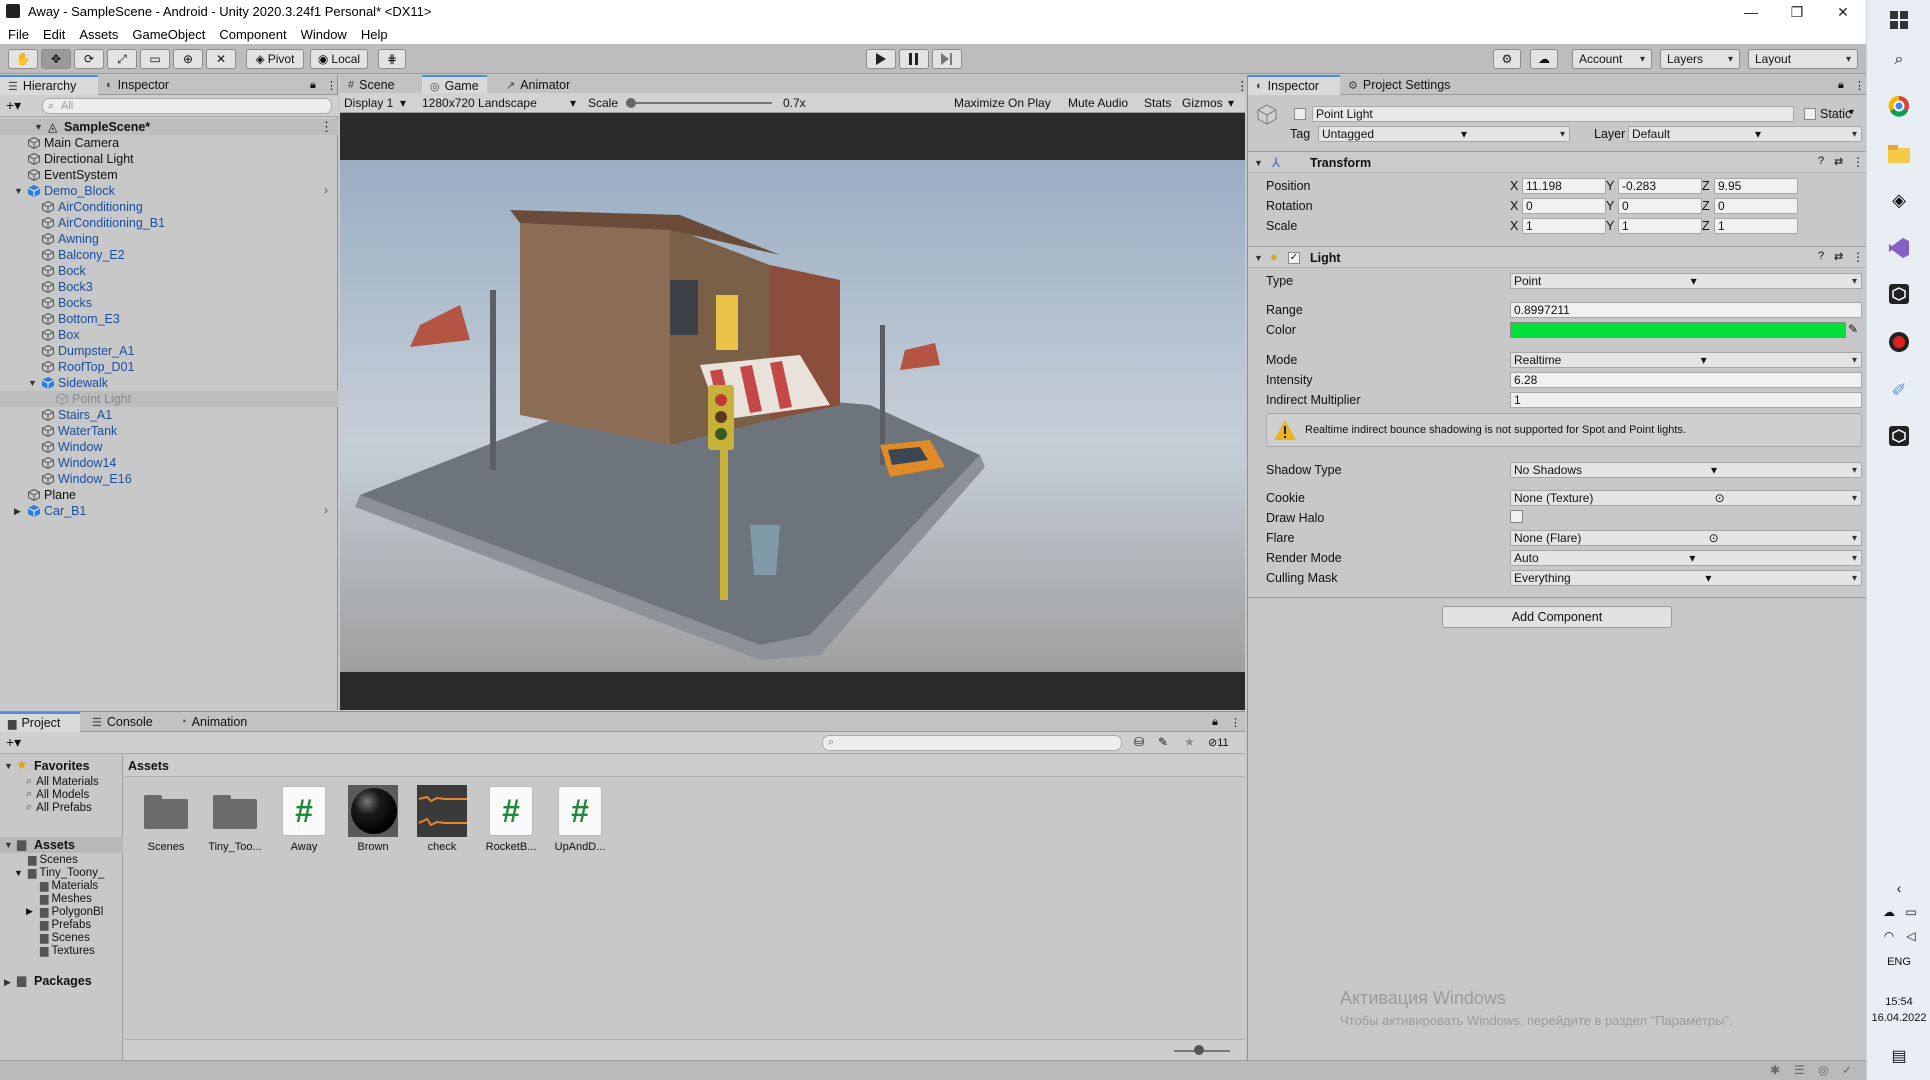 The image size is (1930, 1080). Describe the element at coordinates (63, 981) in the screenshot. I see `packages-label: Packages` at that location.